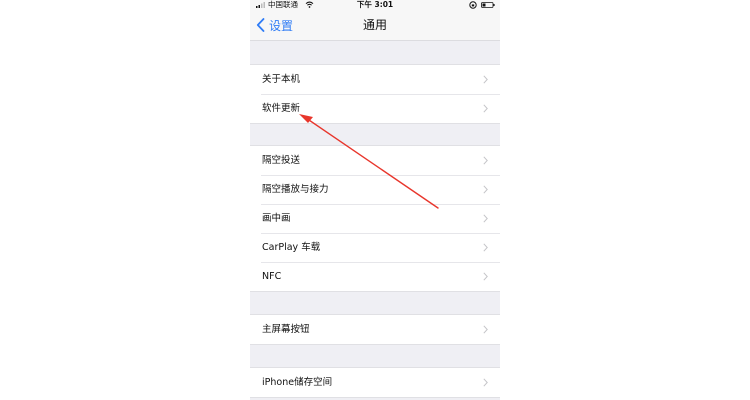  I want to click on status-bar: 中国联通 下午 3:01, so click(375, 5).